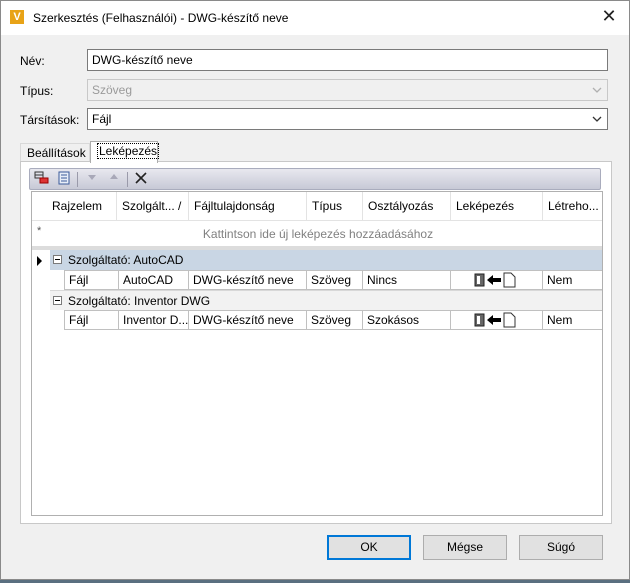 This screenshot has width=630, height=583. What do you see at coordinates (141, 179) in the screenshot?
I see `delete-icon` at bounding box center [141, 179].